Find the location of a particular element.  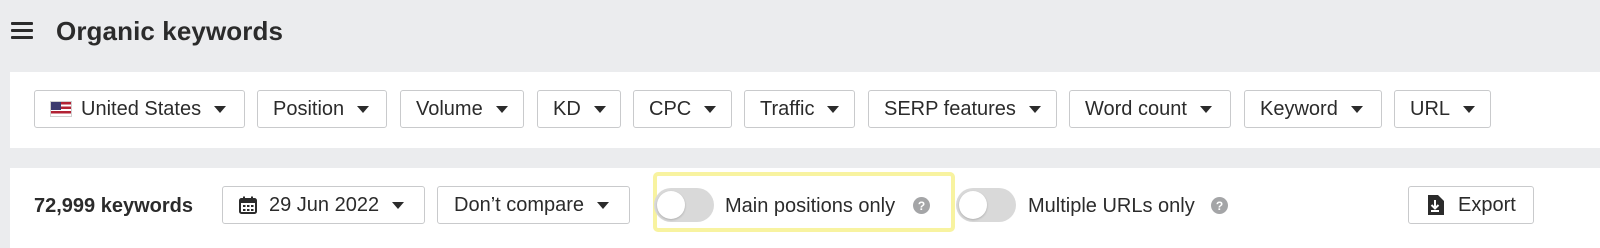

multiple-urls-label: Multiple URLs only is located at coordinates (1111, 206).